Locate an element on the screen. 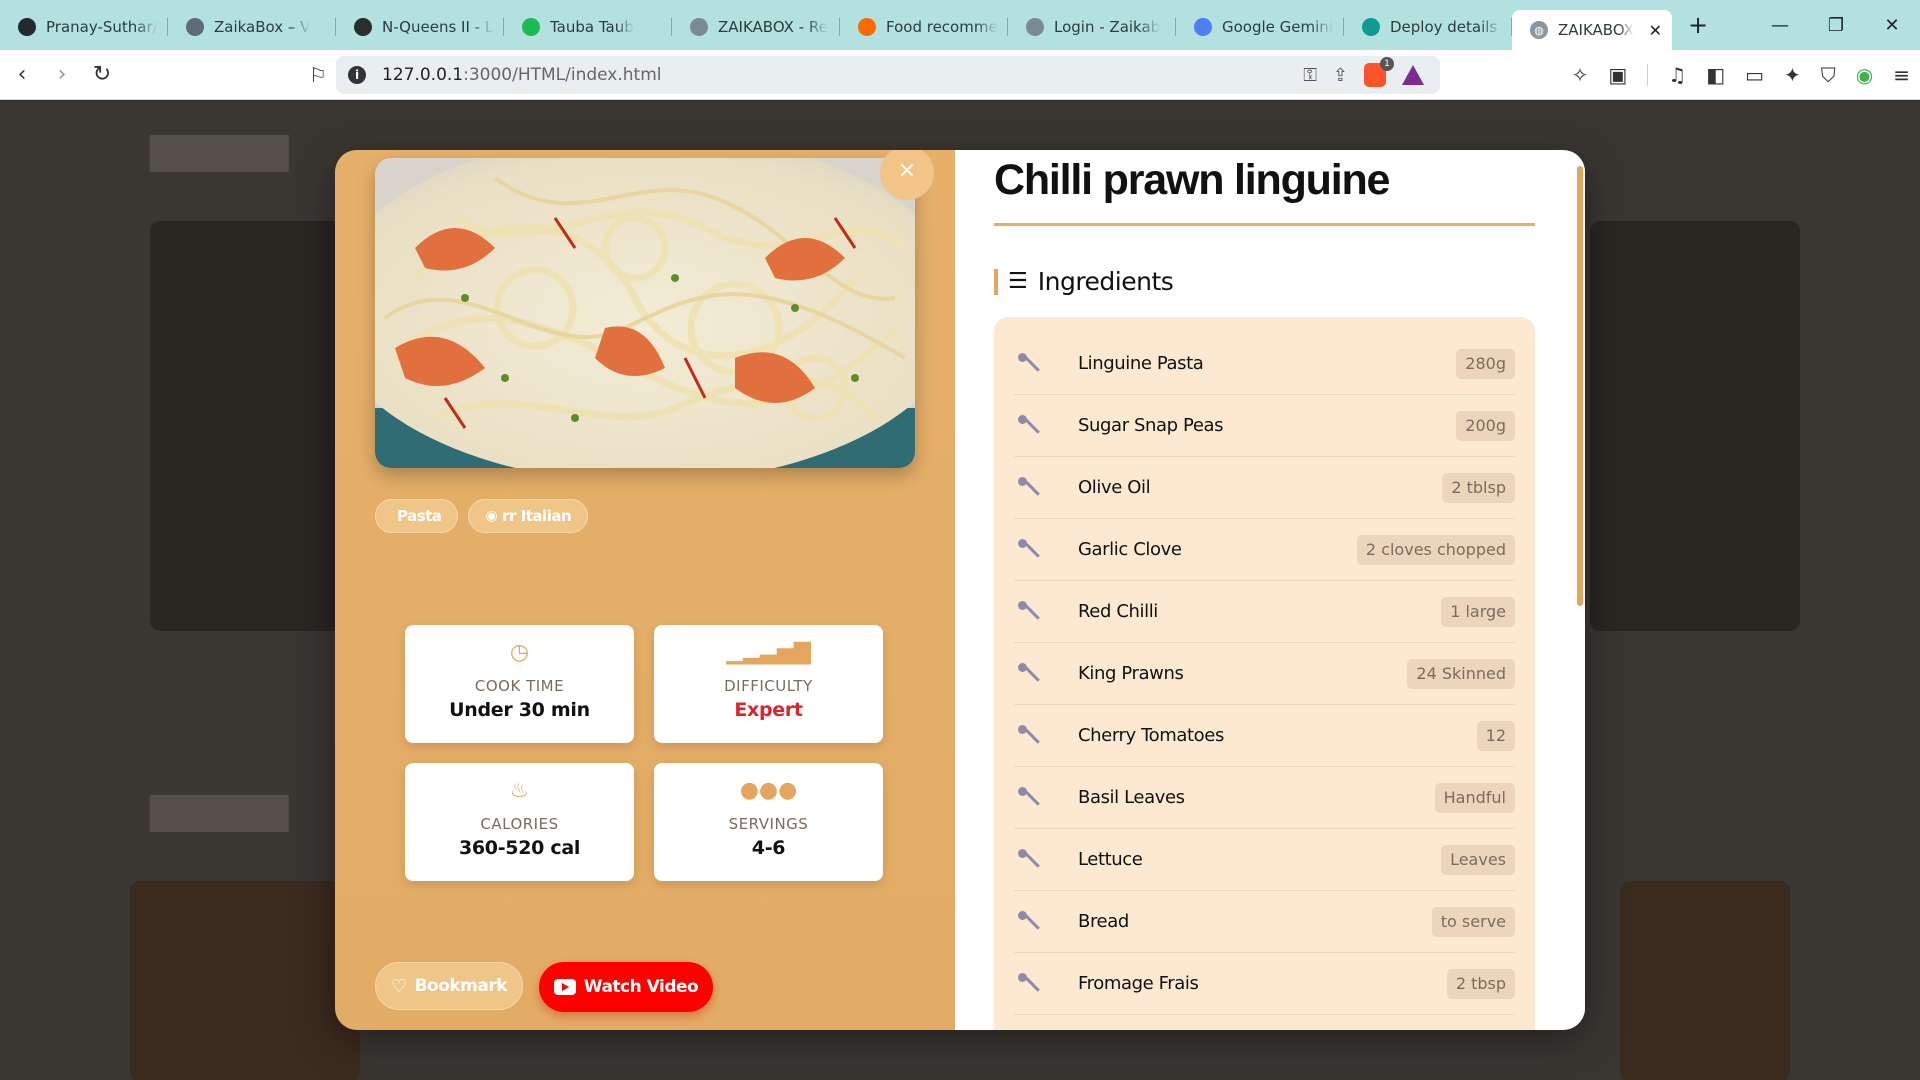 The image size is (1920, 1080). bookmark-button: ♡ Bookmark is located at coordinates (449, 986).